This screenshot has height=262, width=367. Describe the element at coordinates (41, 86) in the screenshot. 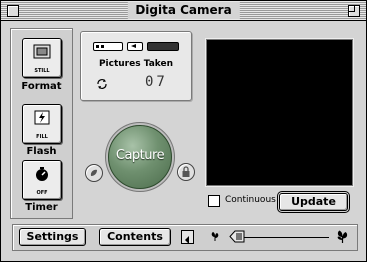

I see `format-label: Format` at that location.